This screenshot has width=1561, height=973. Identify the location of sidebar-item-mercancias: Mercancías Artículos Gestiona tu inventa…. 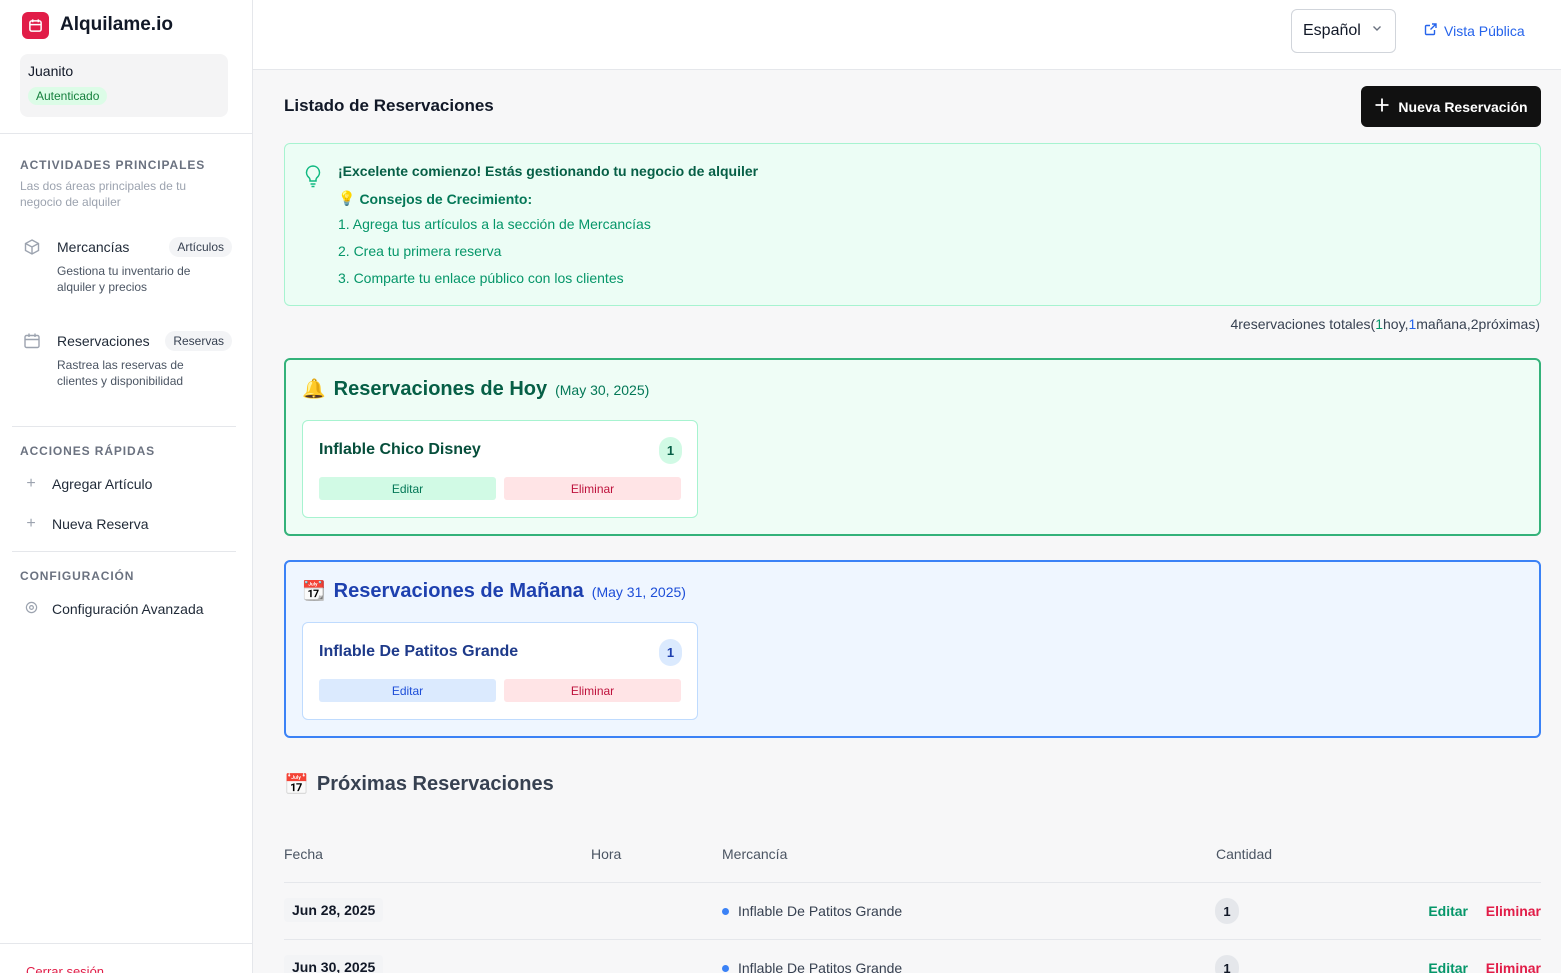
(127, 265).